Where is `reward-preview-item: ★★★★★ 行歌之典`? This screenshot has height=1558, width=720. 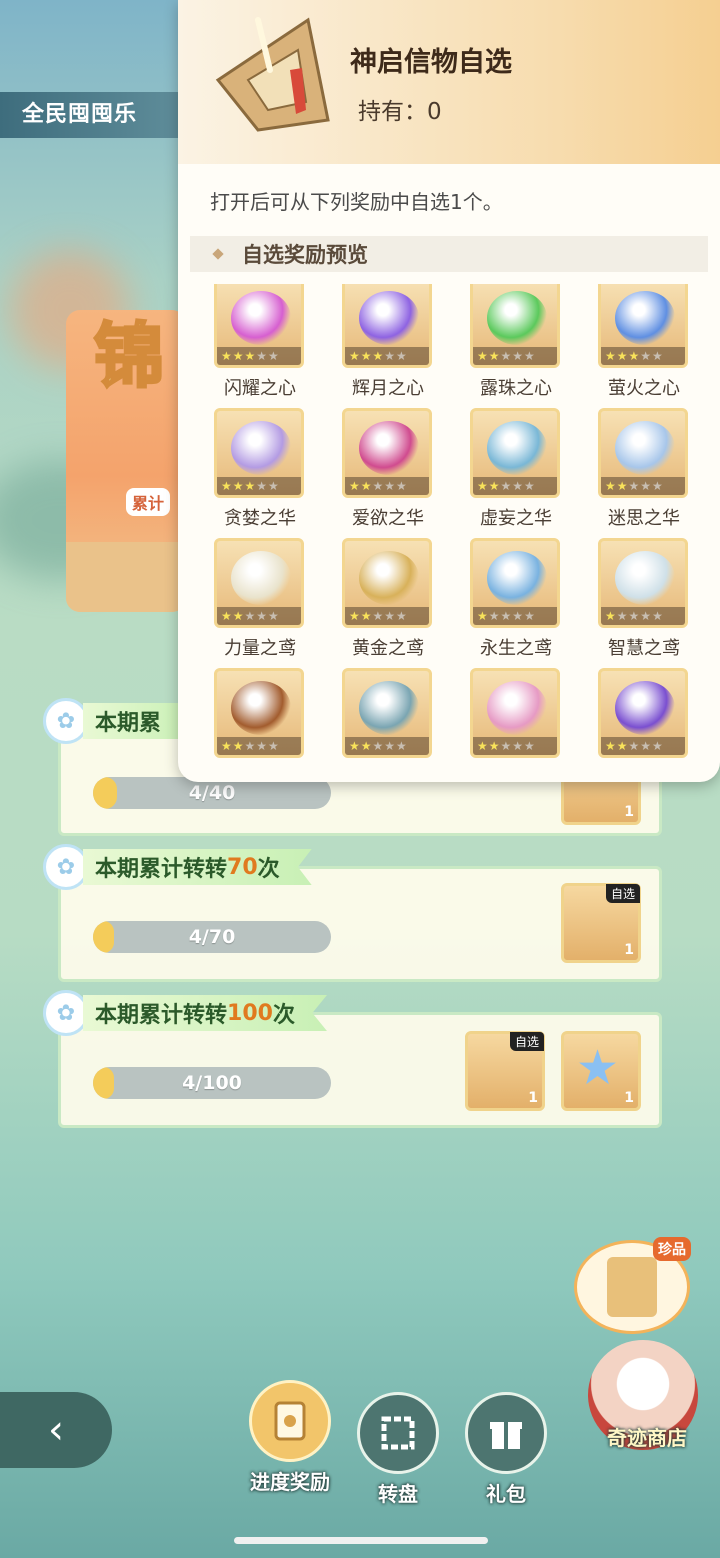
reward-preview-item: ★★★★★ 行歌之典 is located at coordinates (516, 717).